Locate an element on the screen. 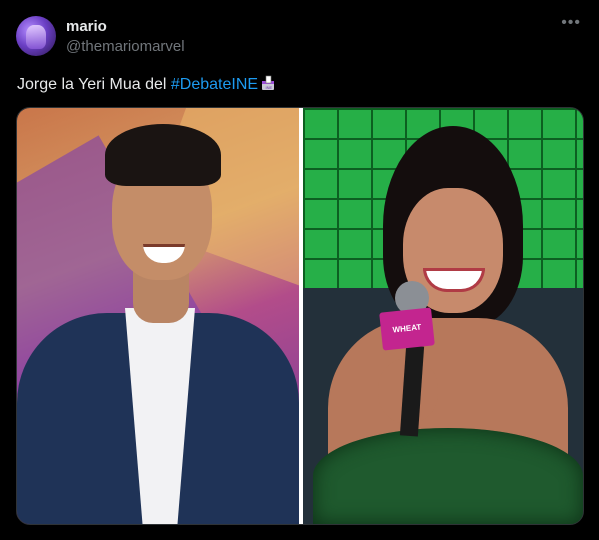 This screenshot has width=599, height=540. avatar-figure is located at coordinates (36, 37).